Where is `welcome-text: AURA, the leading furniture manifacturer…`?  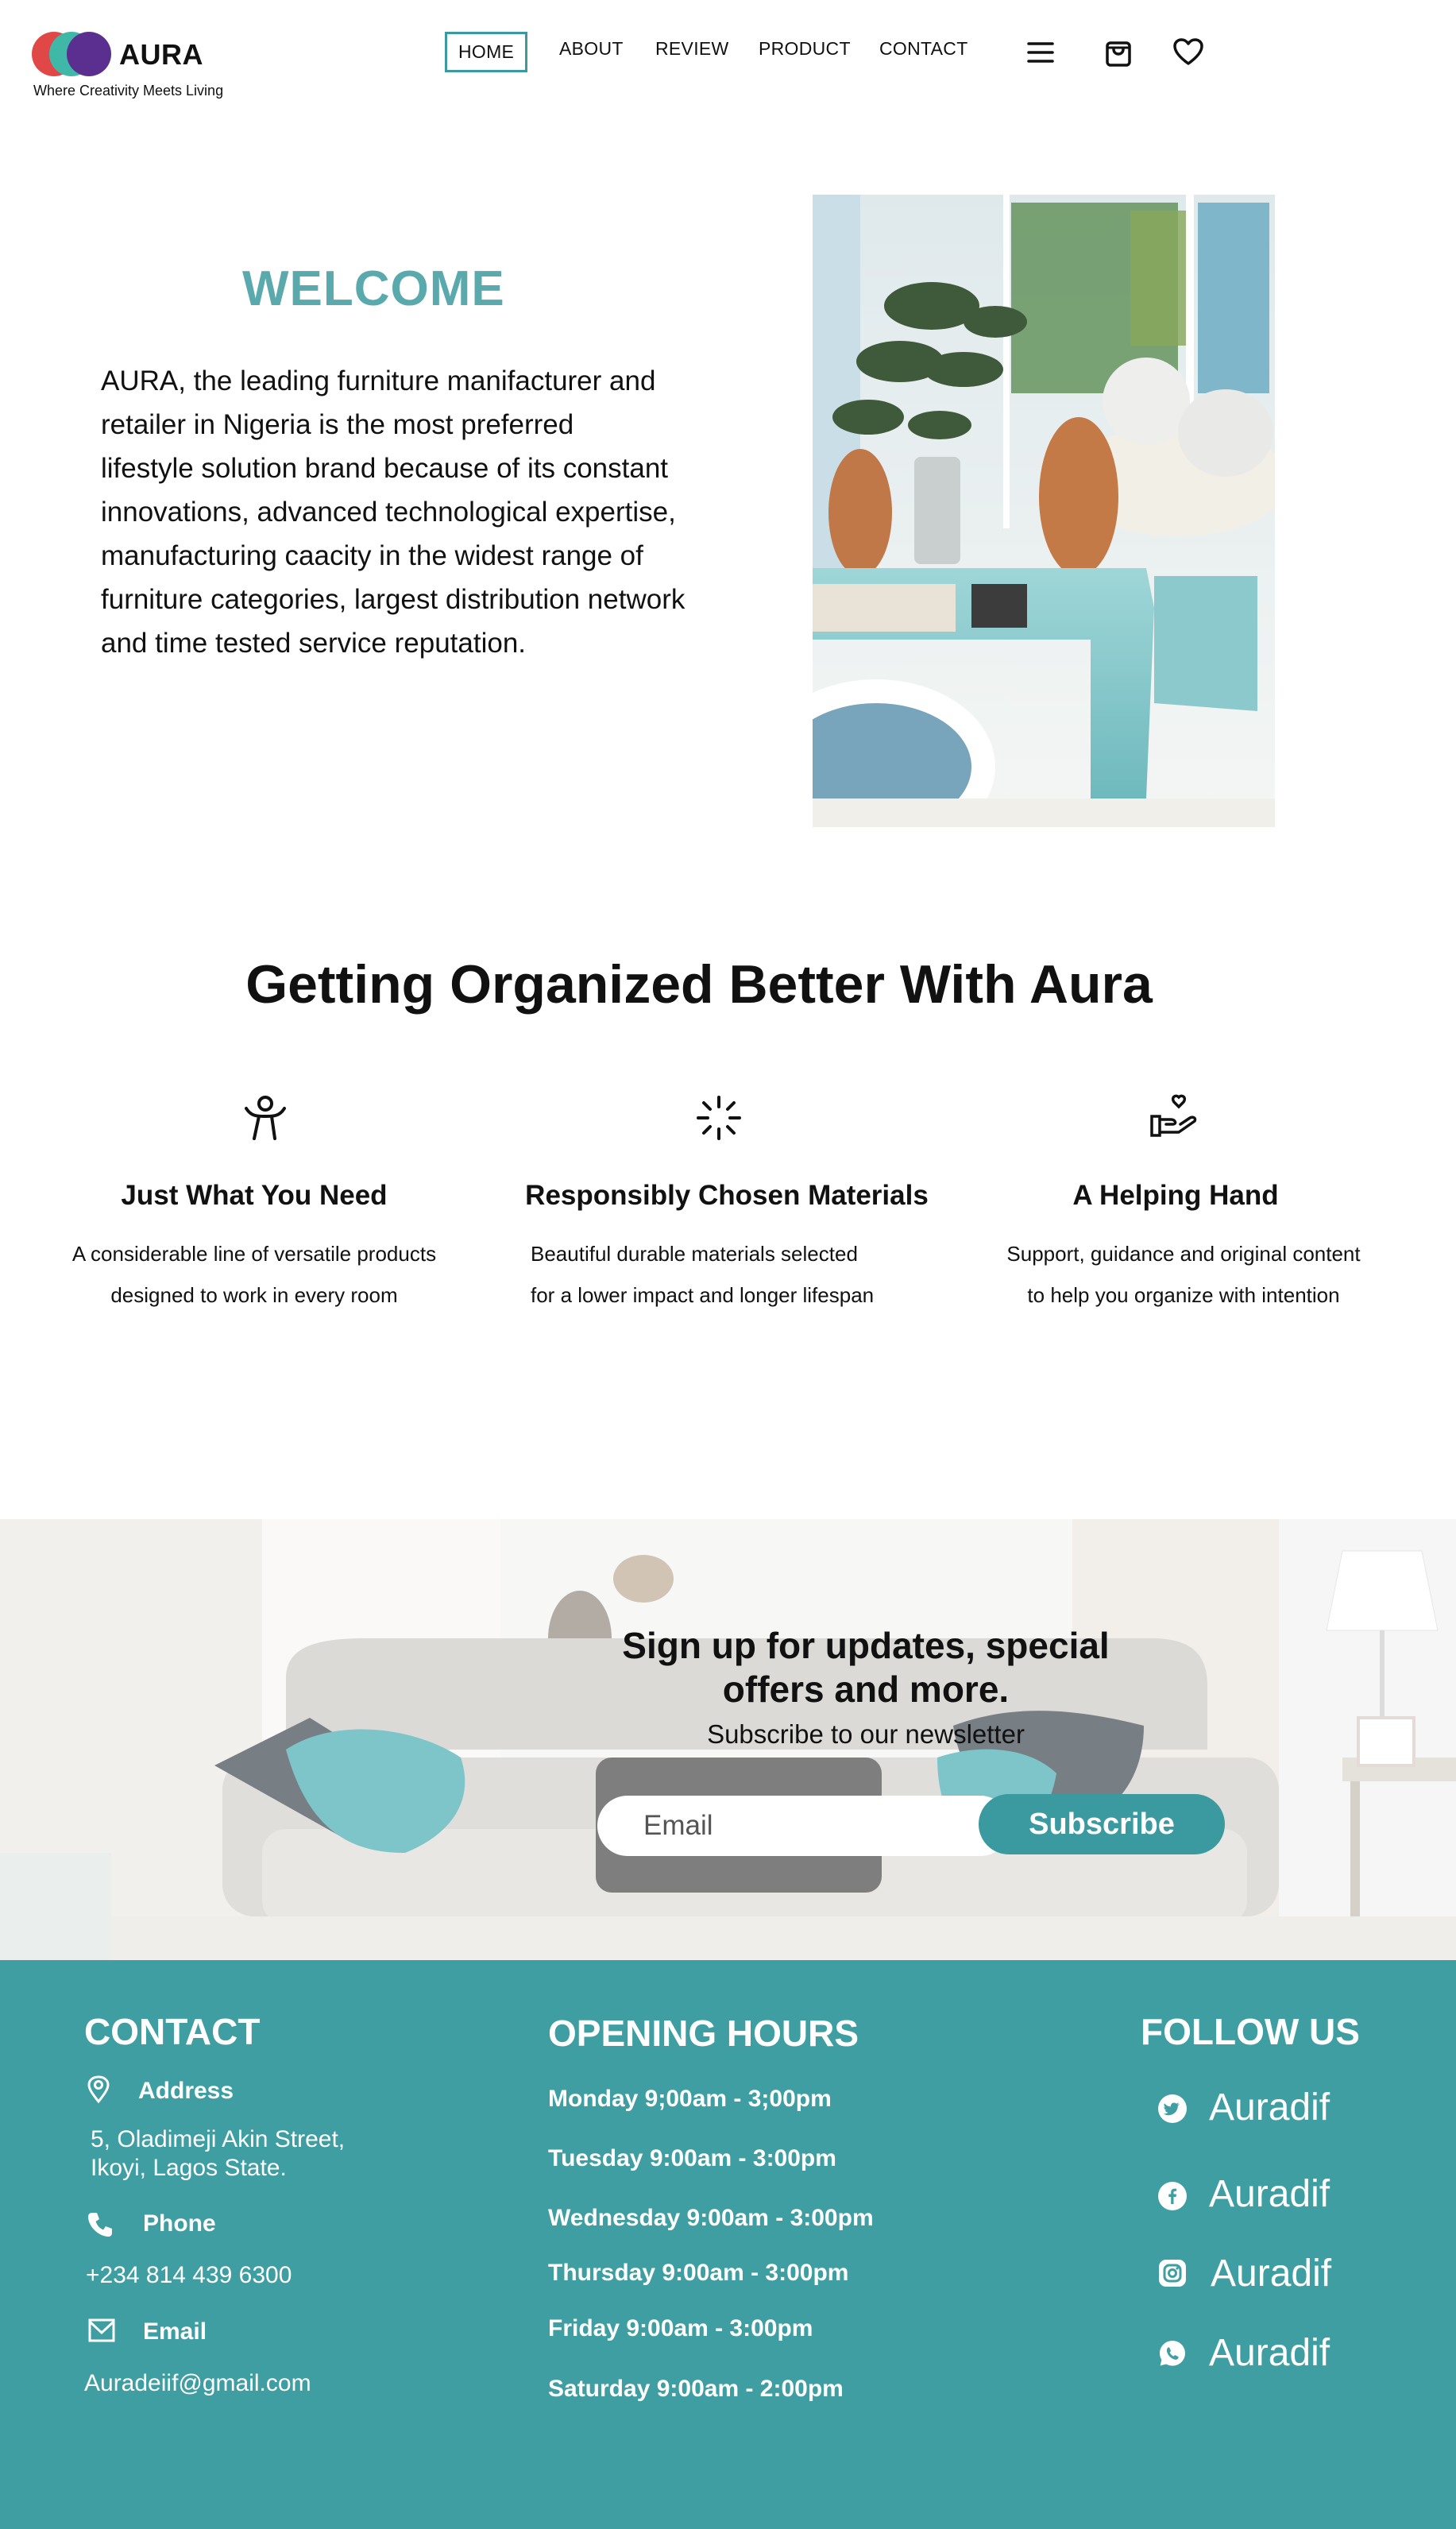 welcome-text: AURA, the leading furniture manifacturer… is located at coordinates (393, 512).